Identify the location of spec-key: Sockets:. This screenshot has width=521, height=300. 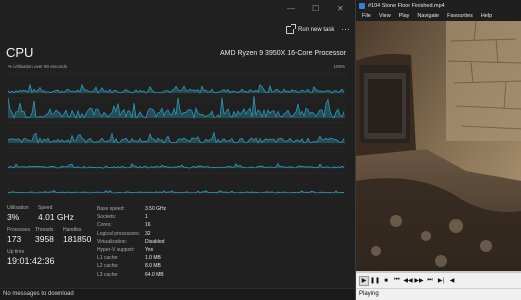
(107, 217).